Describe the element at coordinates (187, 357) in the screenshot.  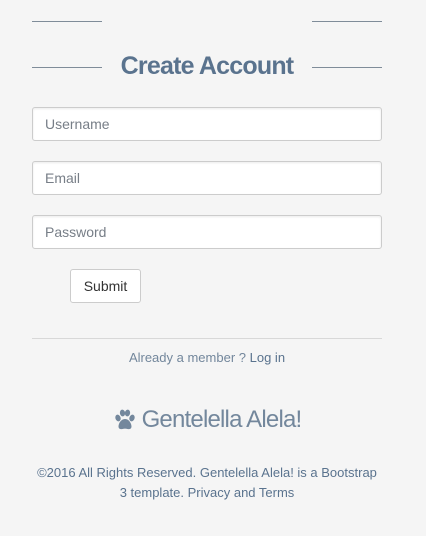
I see `login-prompt-text: Already a member ?` at that location.